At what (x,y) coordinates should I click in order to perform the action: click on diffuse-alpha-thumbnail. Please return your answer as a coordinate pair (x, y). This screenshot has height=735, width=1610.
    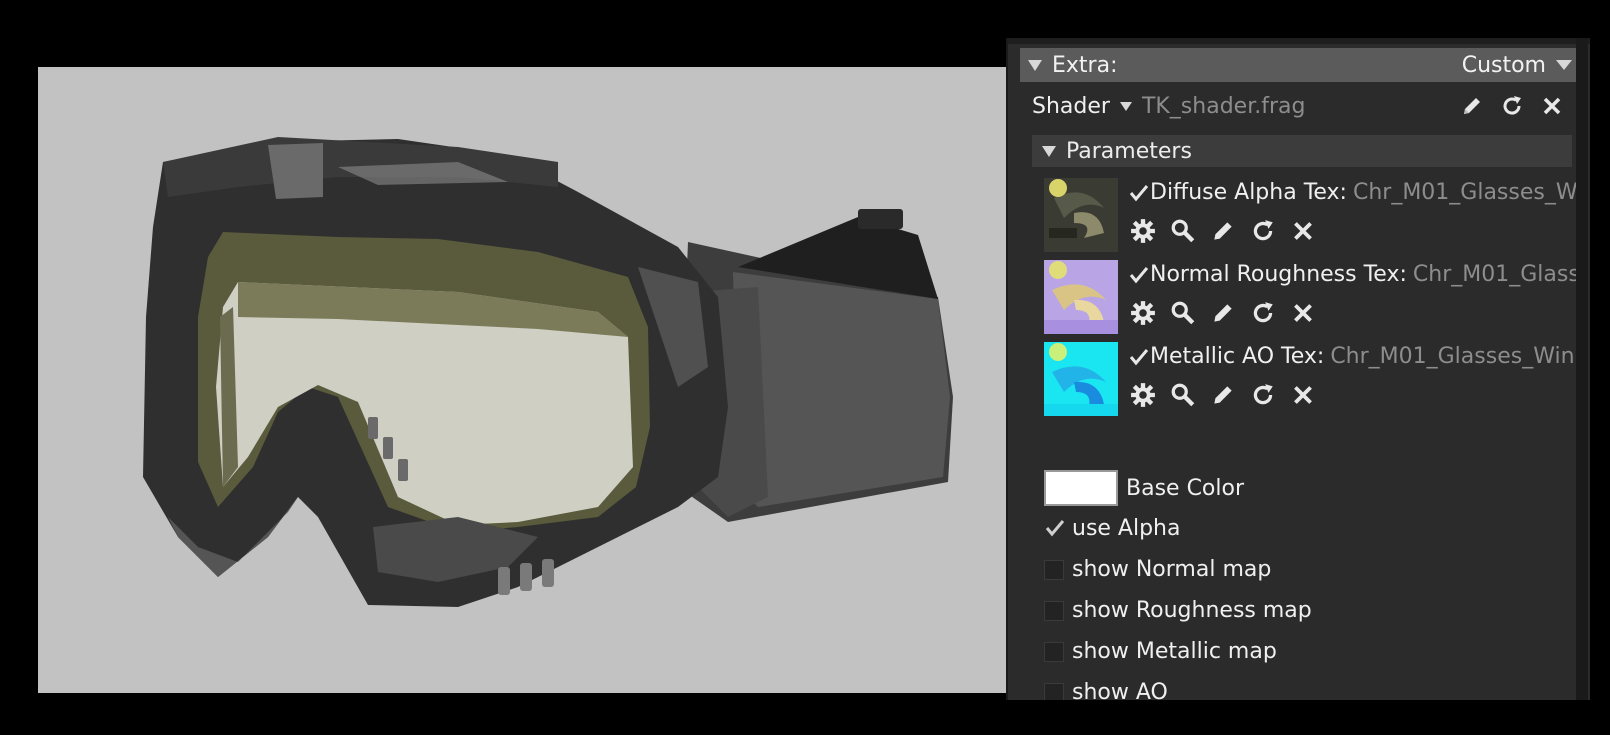
    Looking at the image, I should click on (1081, 215).